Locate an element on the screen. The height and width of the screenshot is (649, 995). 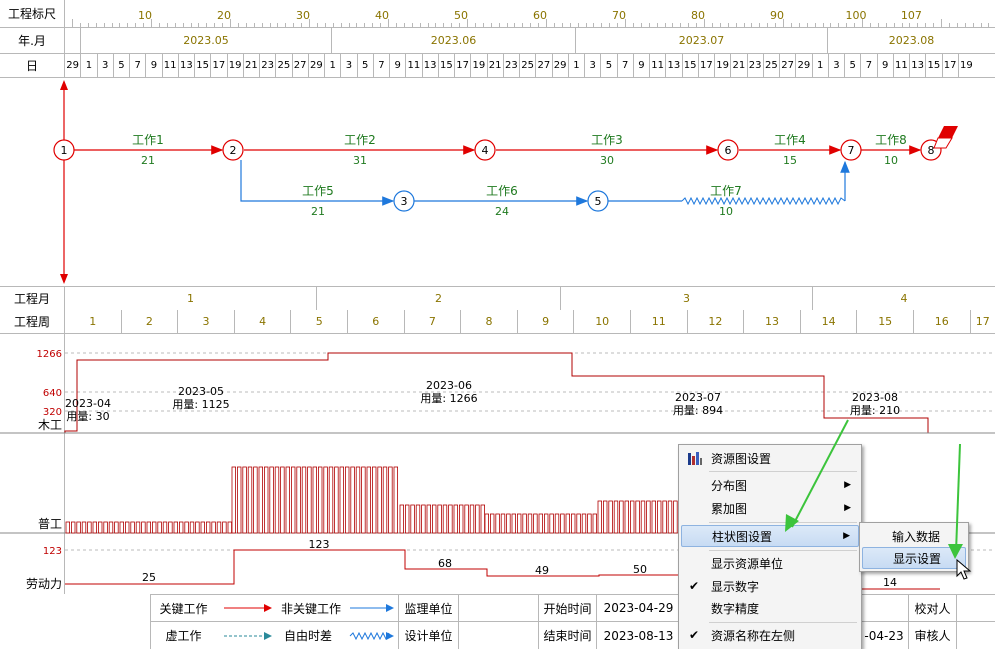
node-3: 3 is located at coordinates (404, 201).